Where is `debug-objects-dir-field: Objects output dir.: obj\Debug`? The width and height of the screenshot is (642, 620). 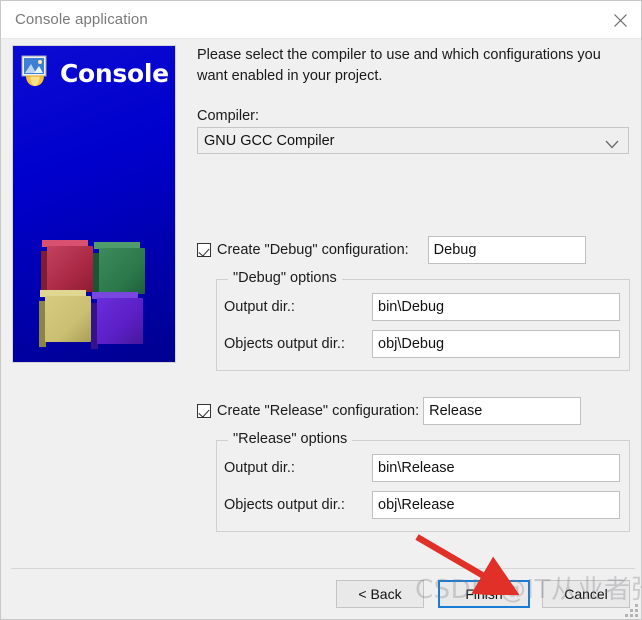 debug-objects-dir-field: Objects output dir.: obj\Debug is located at coordinates (426, 344).